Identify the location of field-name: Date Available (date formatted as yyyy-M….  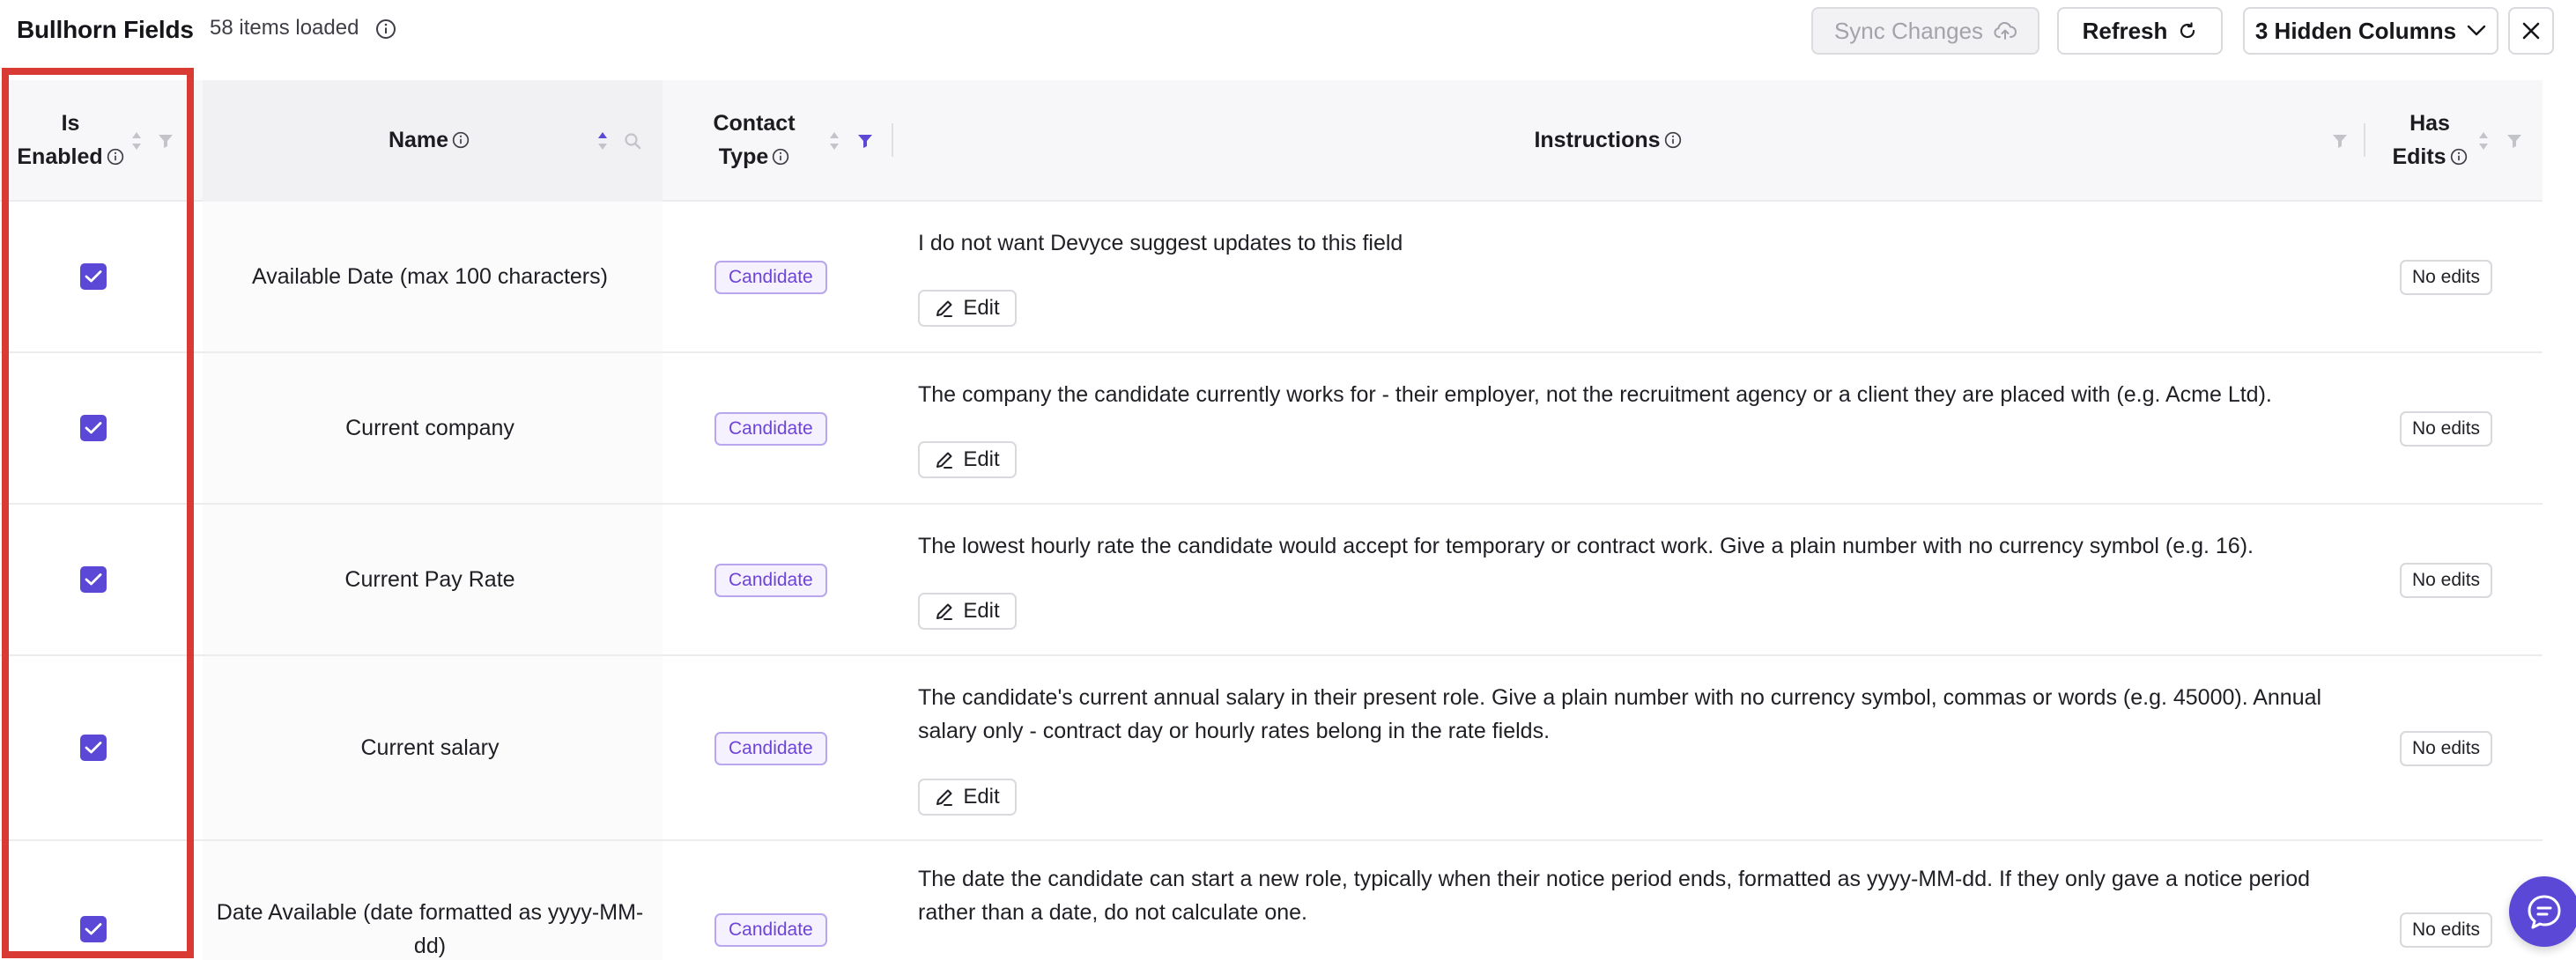
(430, 929).